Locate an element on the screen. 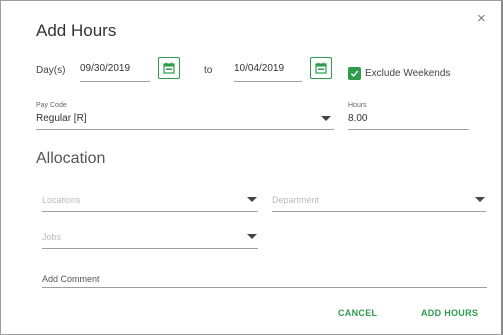 The height and width of the screenshot is (335, 503). exclude-weekends-checkbox is located at coordinates (354, 73).